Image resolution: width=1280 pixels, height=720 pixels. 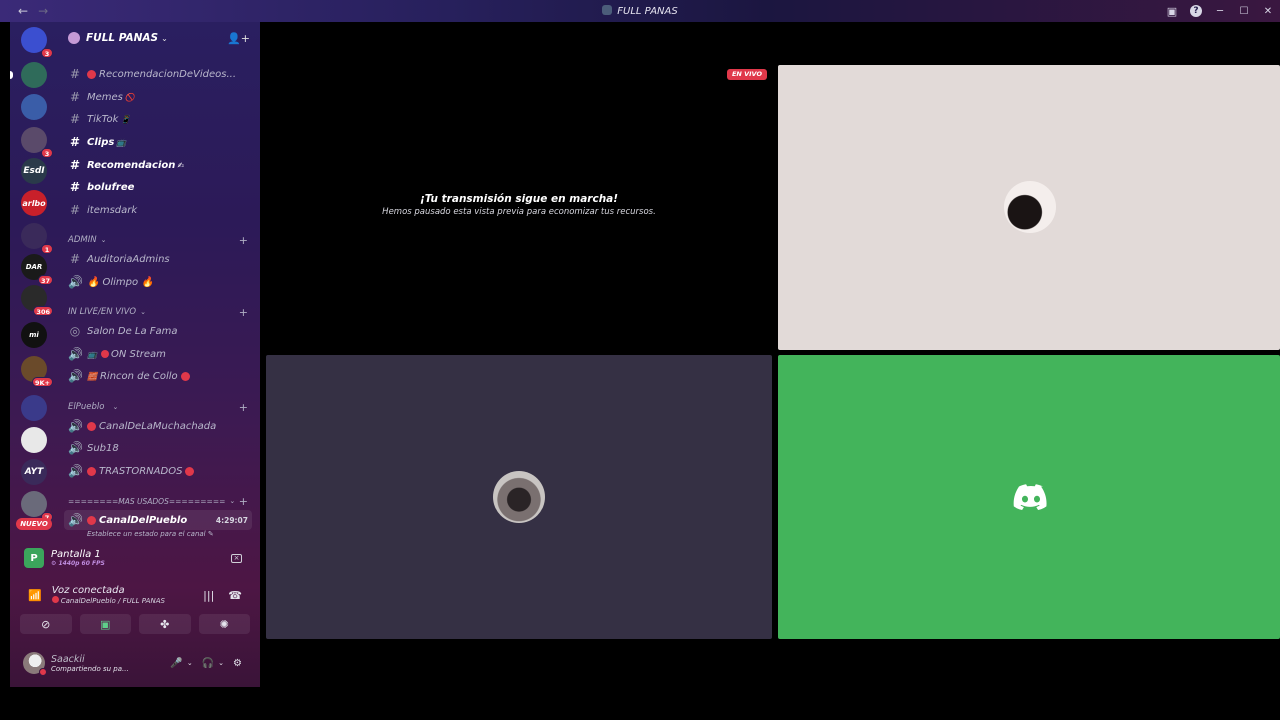 I want to click on voice-timer: 4:29:07, so click(x=231, y=520).